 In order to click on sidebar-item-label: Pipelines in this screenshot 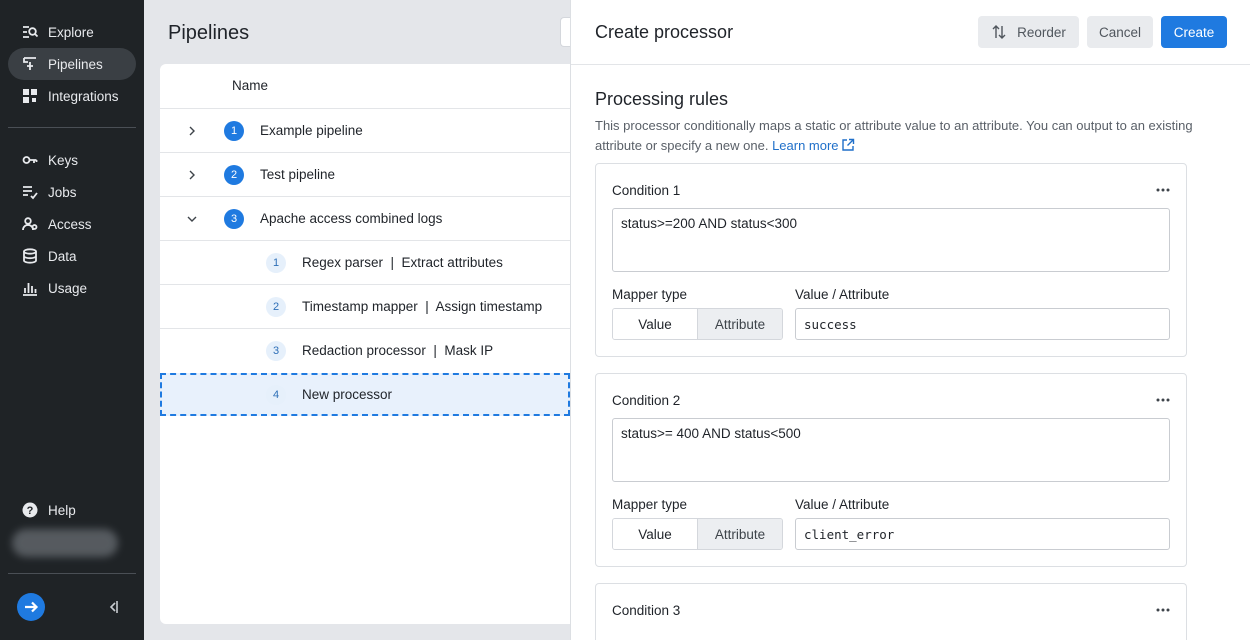, I will do `click(75, 64)`.